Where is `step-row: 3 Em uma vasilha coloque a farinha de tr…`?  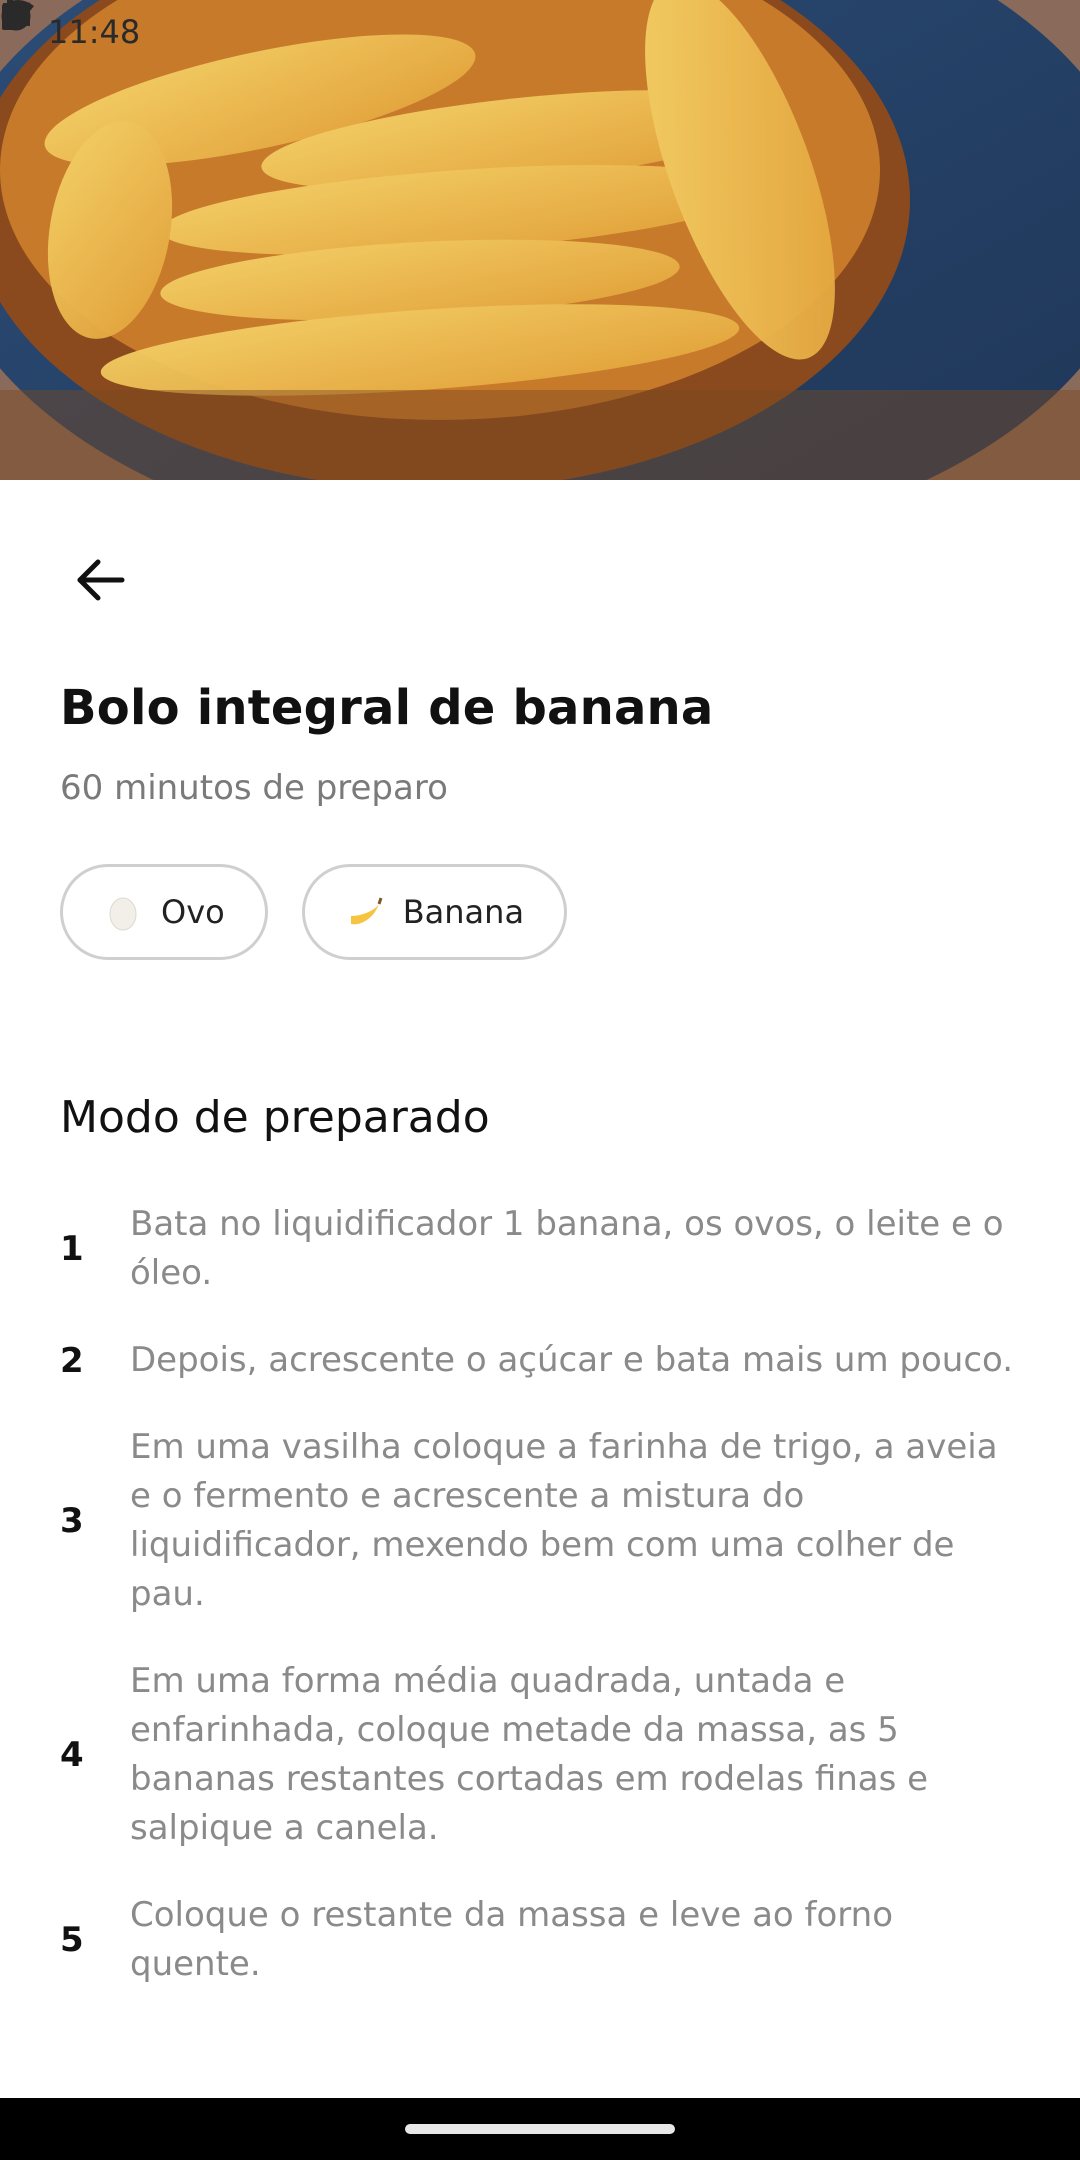
step-row: 3 Em uma vasilha coloque a farinha de tr… is located at coordinates (540, 1521).